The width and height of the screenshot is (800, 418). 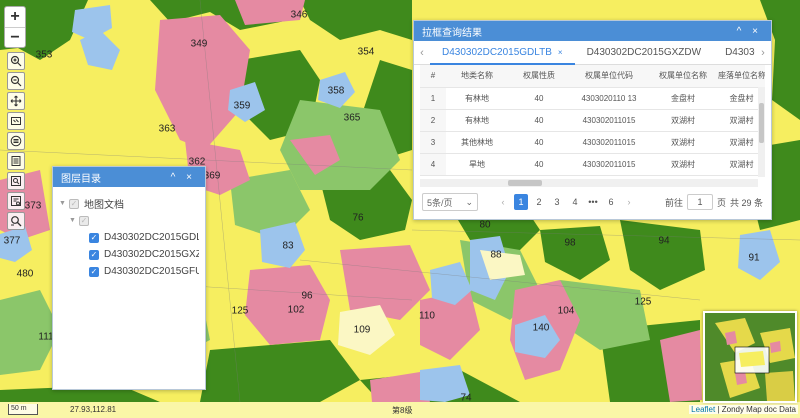 What do you see at coordinates (16, 221) in the screenshot?
I see `clear-tool-button` at bounding box center [16, 221].